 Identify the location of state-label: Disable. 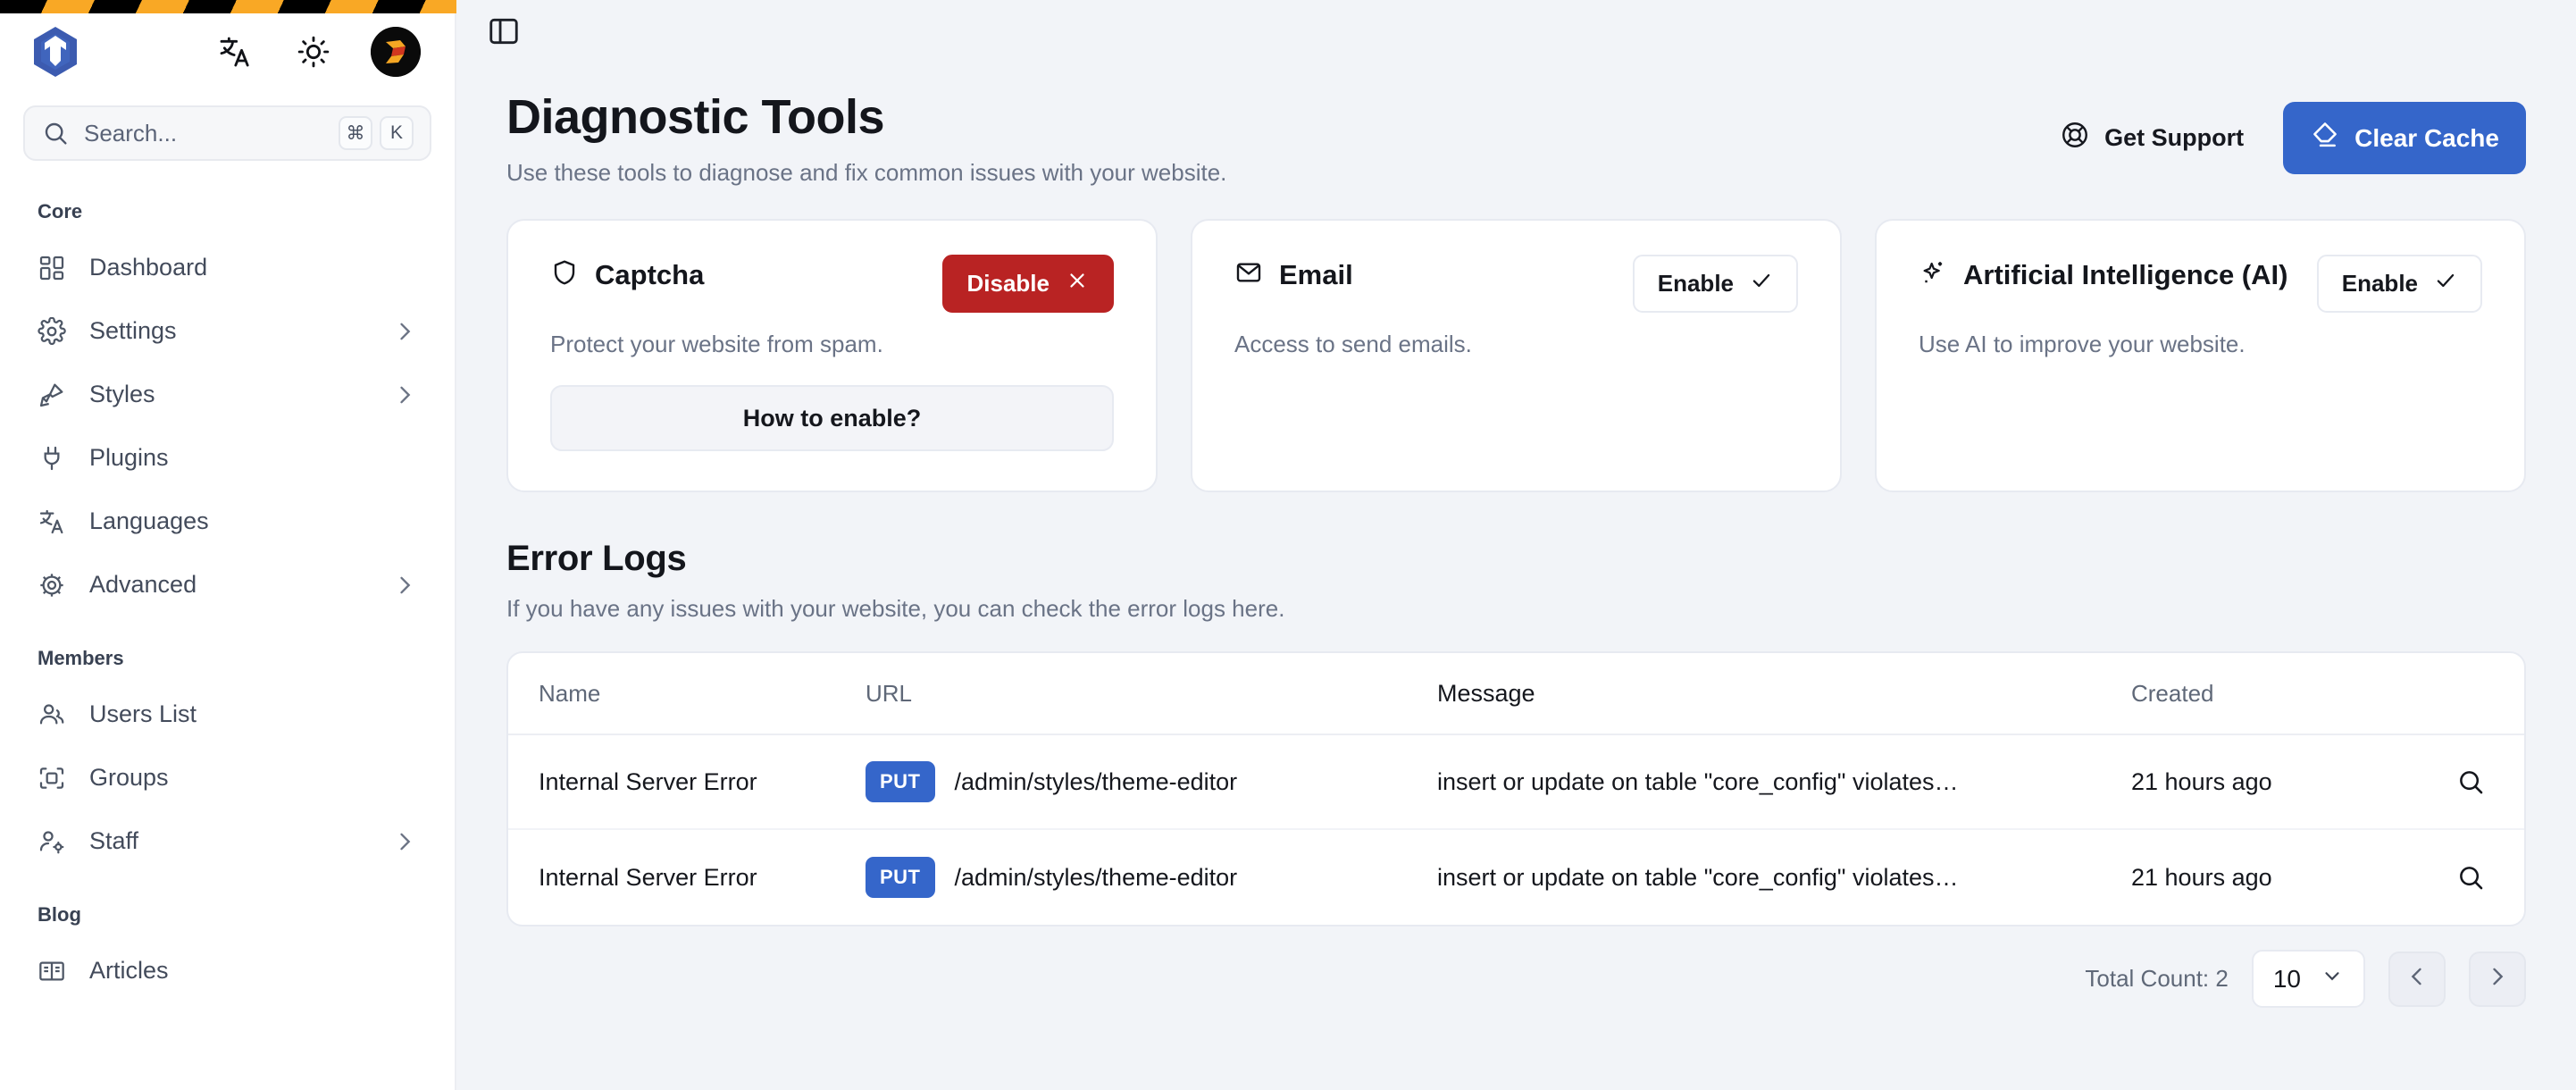
(1008, 283).